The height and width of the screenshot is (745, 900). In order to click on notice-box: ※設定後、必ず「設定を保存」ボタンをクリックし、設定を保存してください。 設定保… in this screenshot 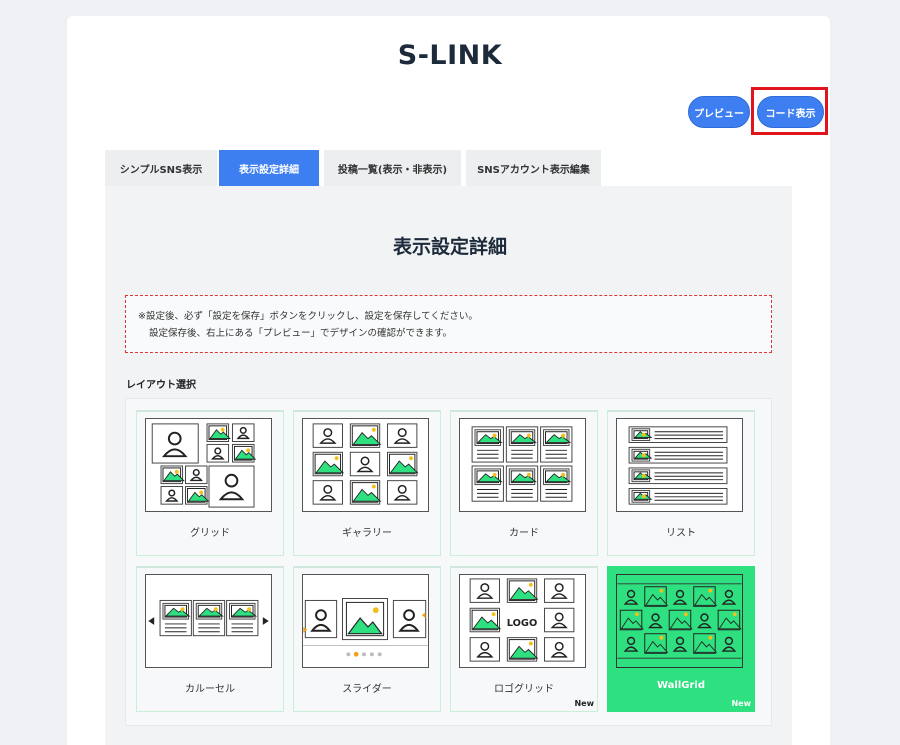, I will do `click(448, 324)`.